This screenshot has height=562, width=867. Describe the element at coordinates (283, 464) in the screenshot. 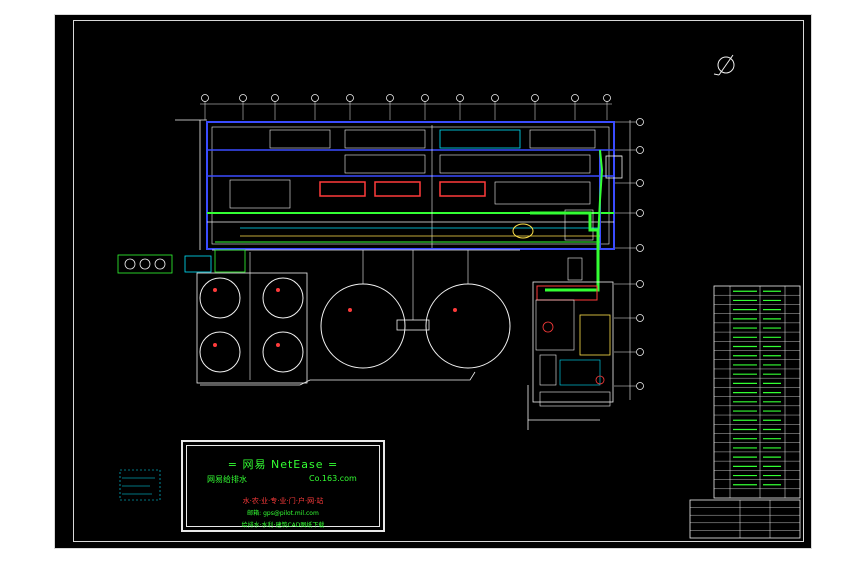

I see `logo-title: = 网易 NetEase =` at that location.